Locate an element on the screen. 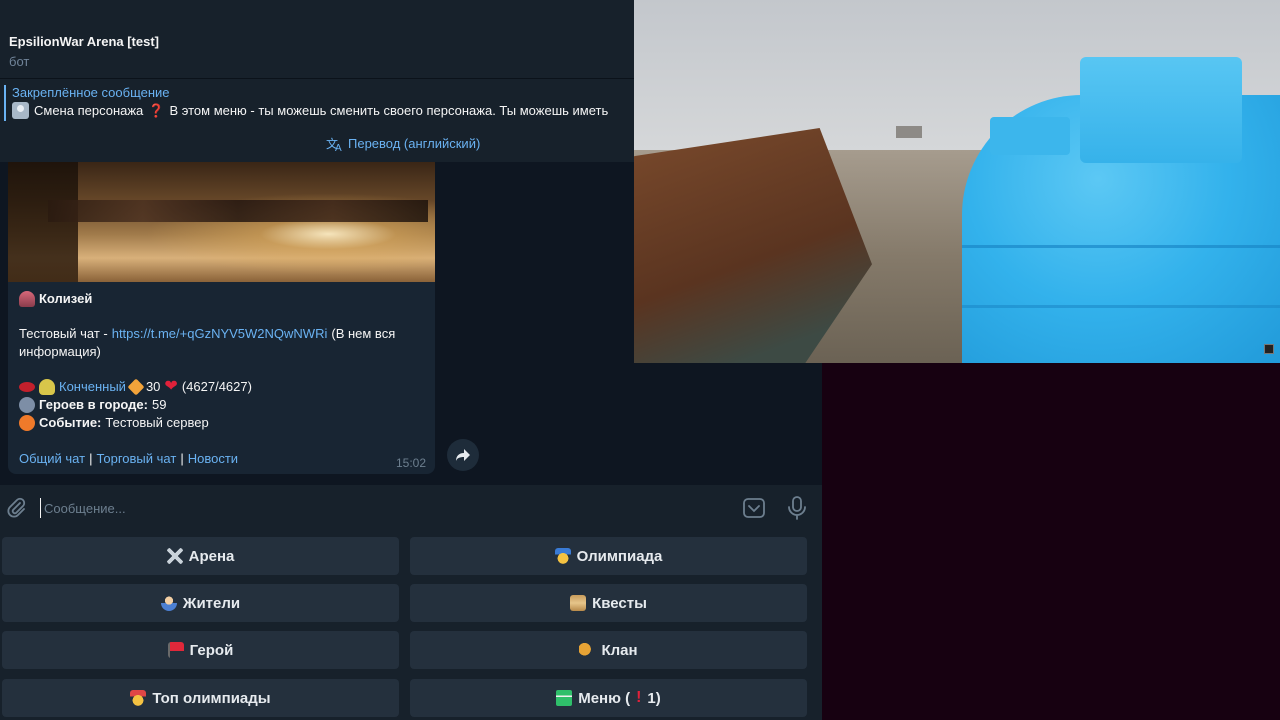 The width and height of the screenshot is (1280, 720). exclamation-icon: ! is located at coordinates (639, 697).